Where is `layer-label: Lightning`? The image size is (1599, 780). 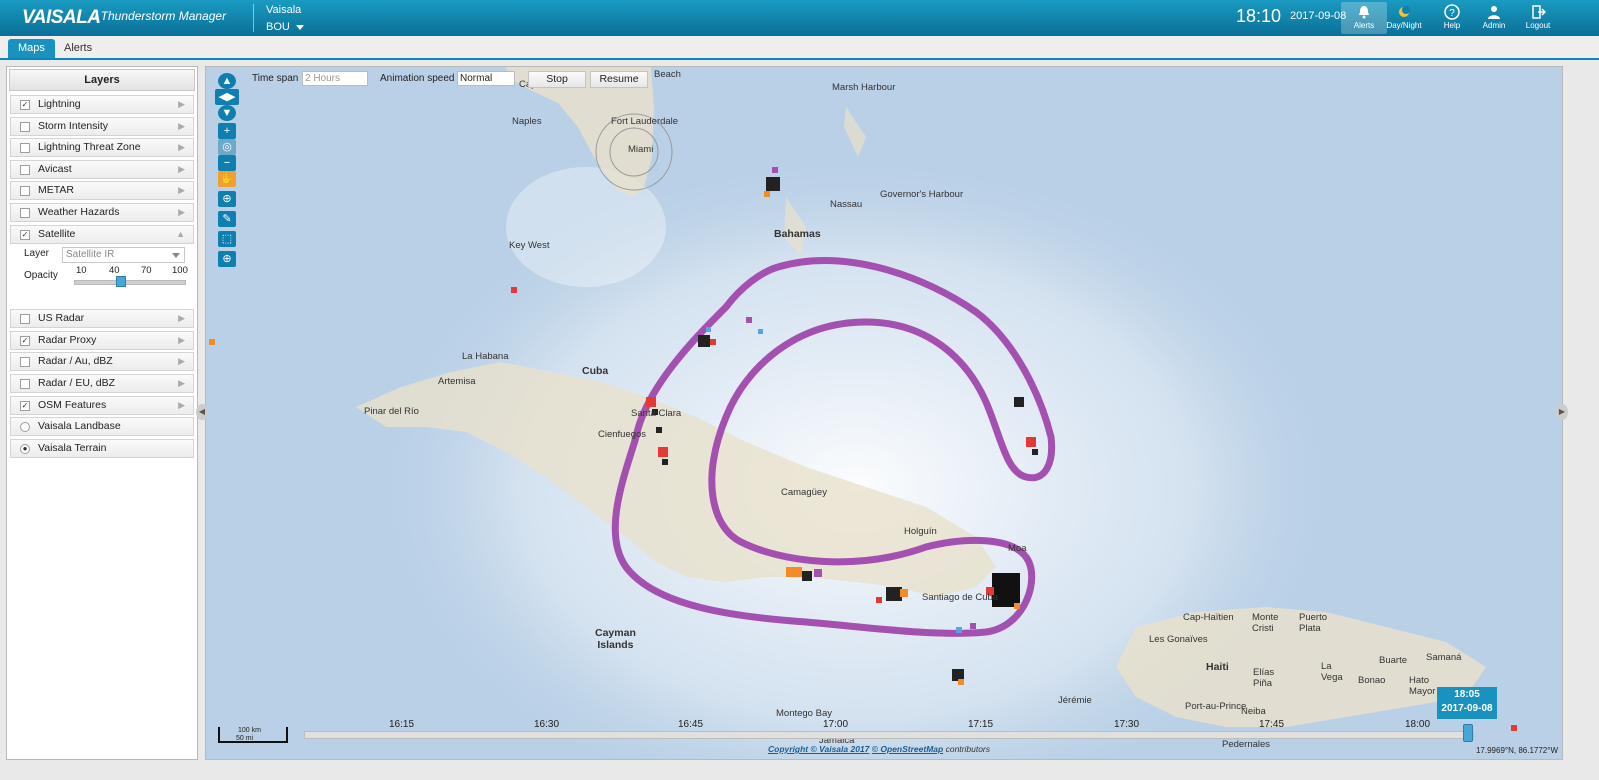
layer-label: Lightning is located at coordinates (59, 104).